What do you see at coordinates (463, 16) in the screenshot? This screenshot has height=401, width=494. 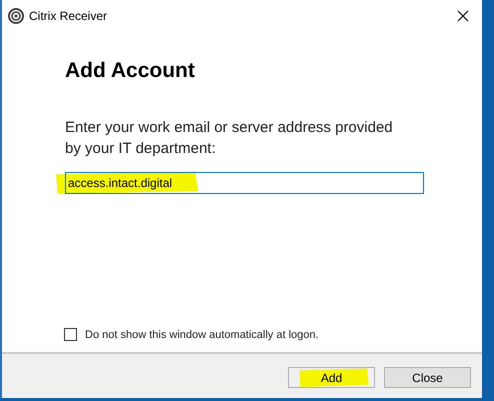 I see `close-icon` at bounding box center [463, 16].